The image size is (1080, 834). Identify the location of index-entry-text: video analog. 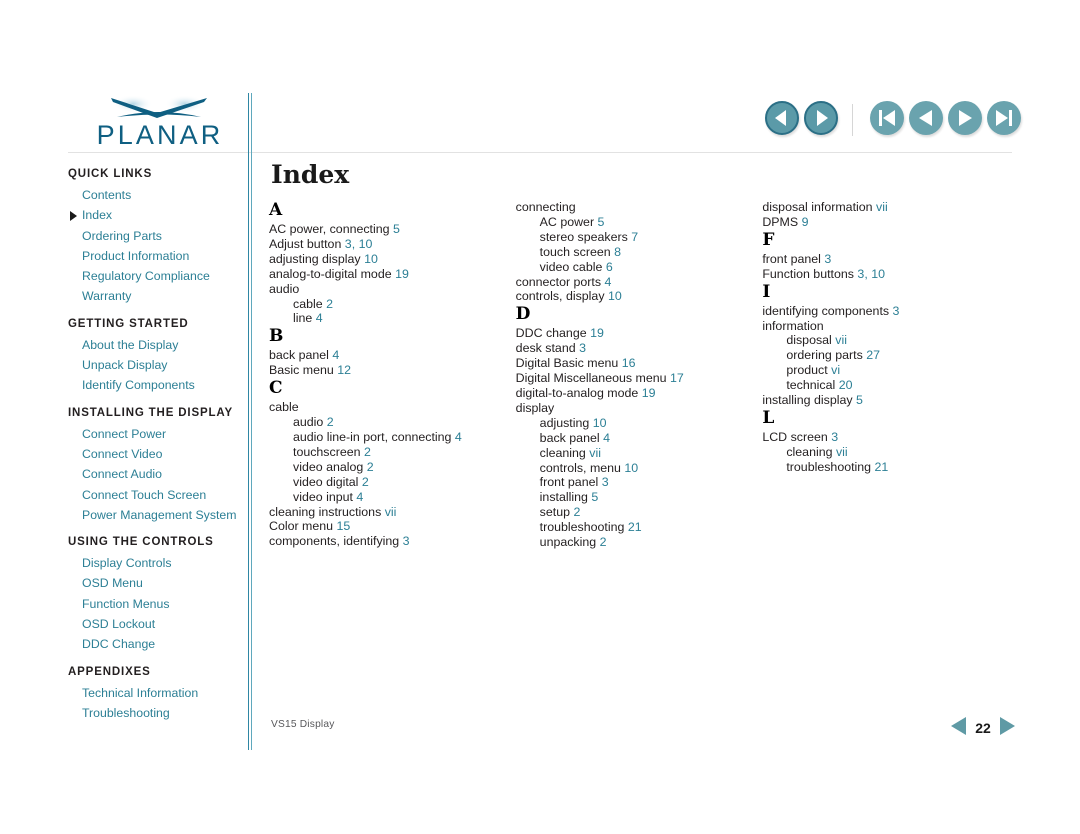
(328, 466).